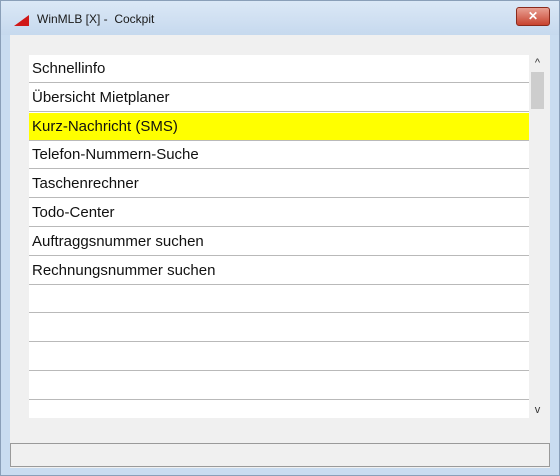 The image size is (560, 476). I want to click on list-item: Auftraggsnummer suchen, so click(279, 242).